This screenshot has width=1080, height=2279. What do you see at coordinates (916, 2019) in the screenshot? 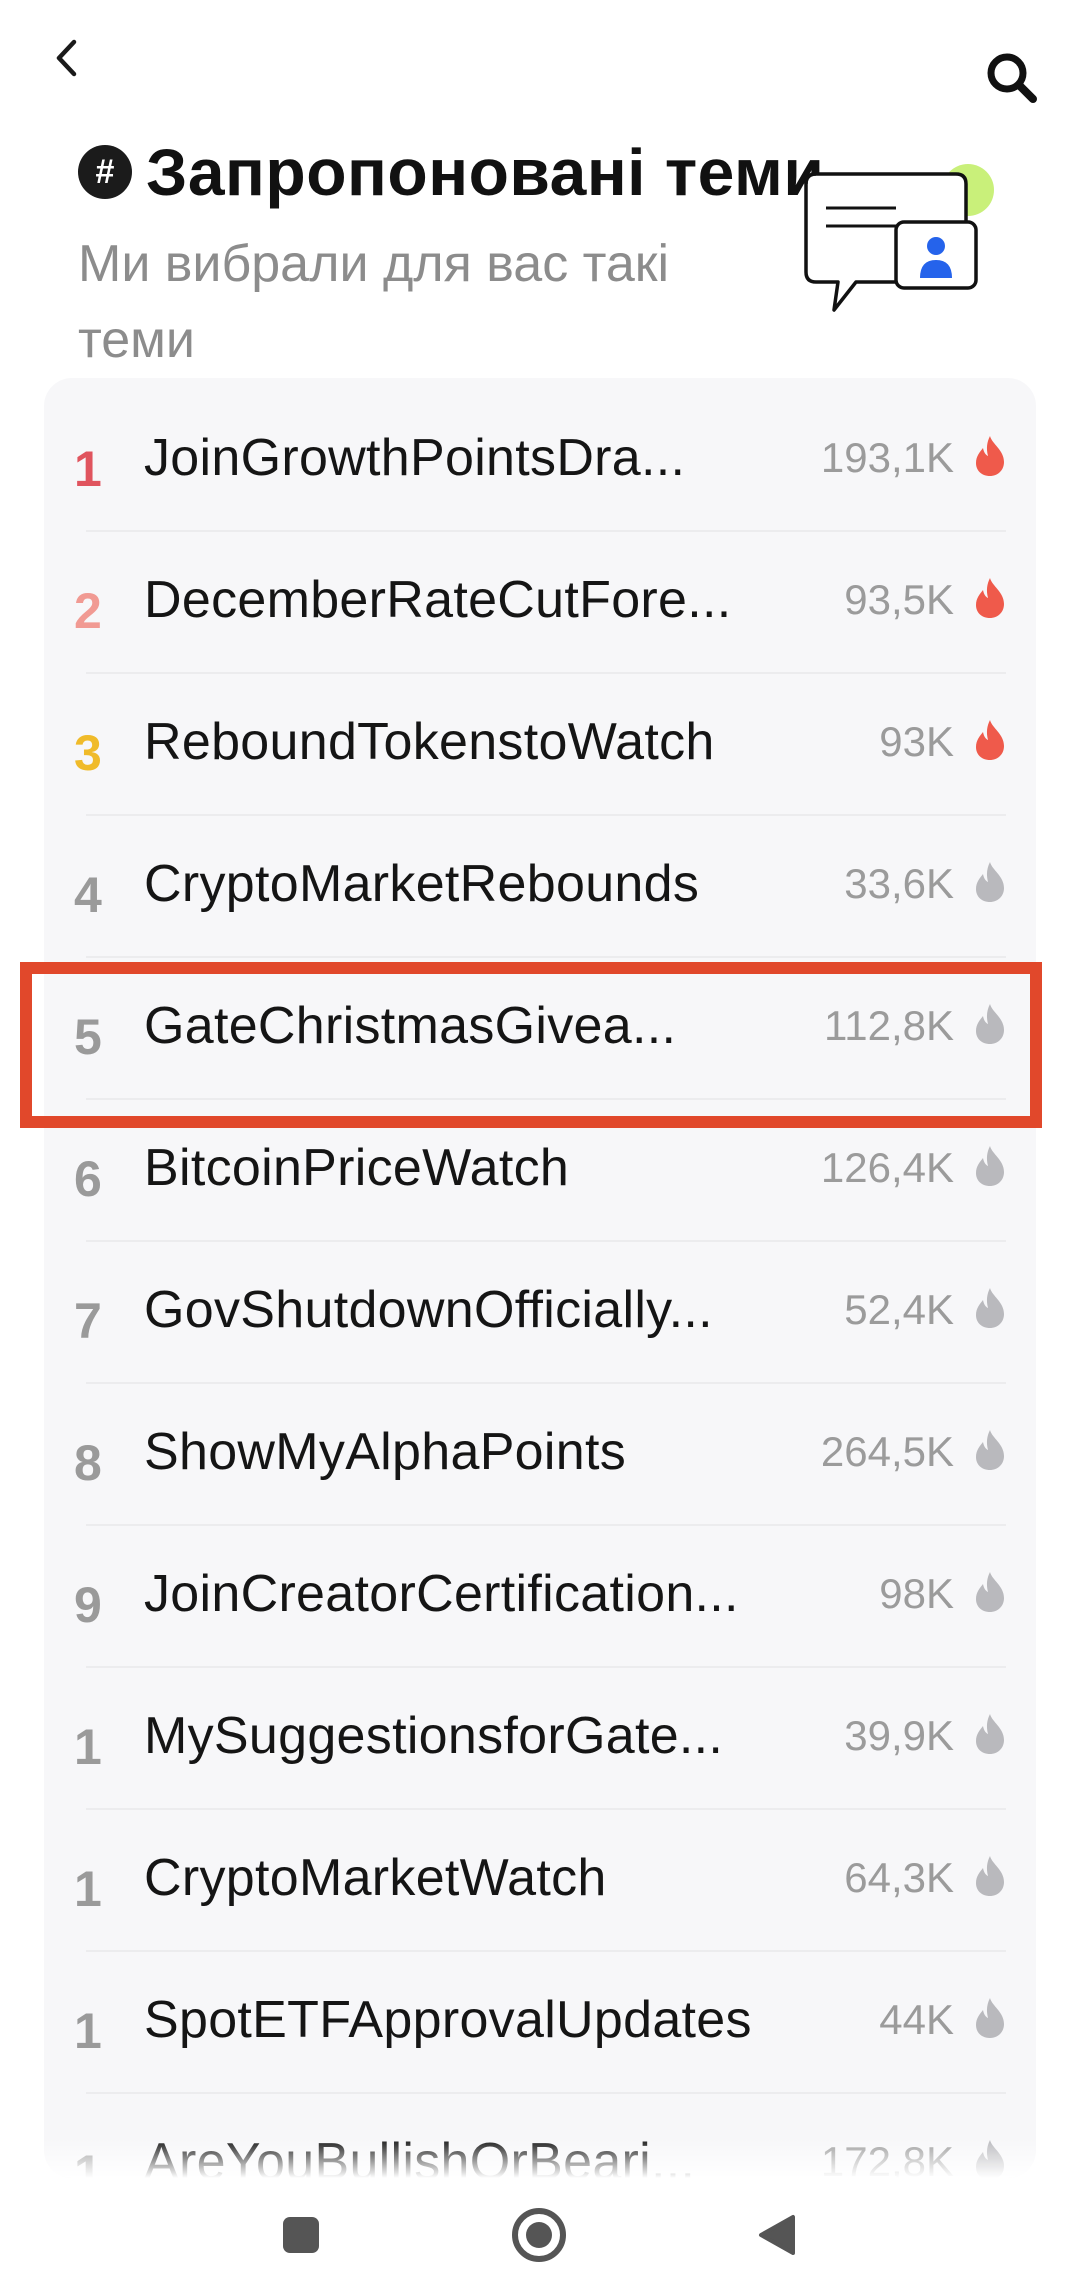
I see `topic-count: 44K` at bounding box center [916, 2019].